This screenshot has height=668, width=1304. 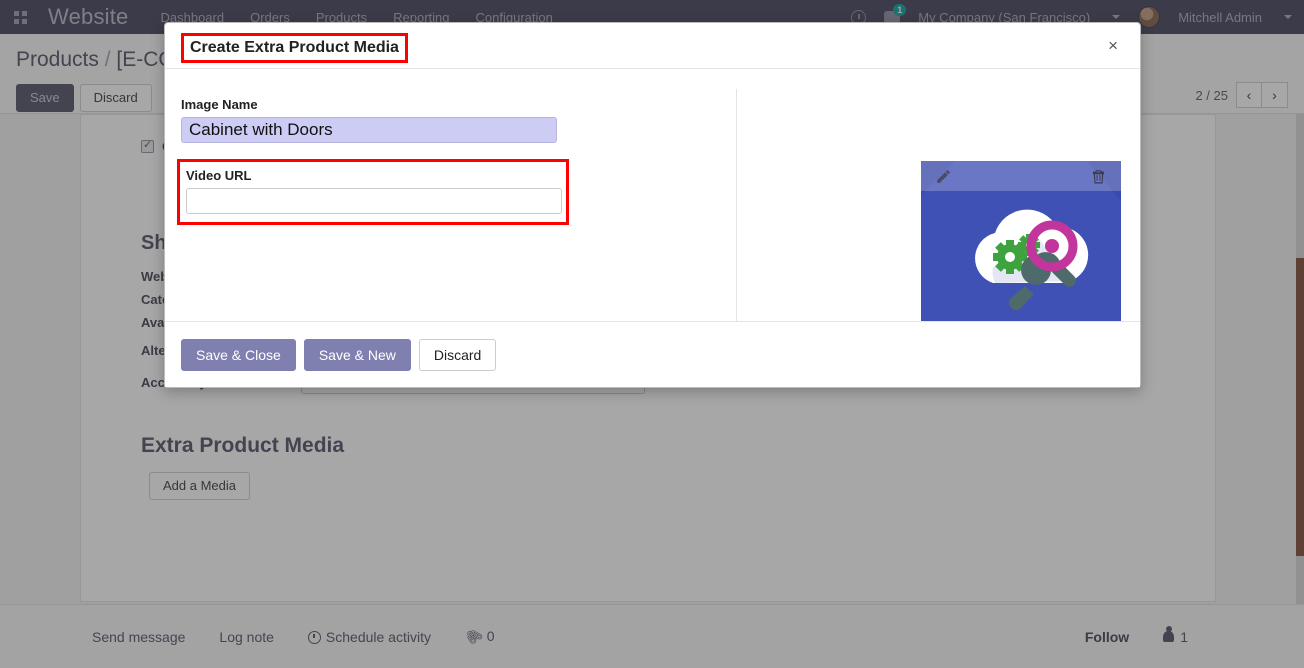 I want to click on save-and-close-button: Save & Close, so click(x=238, y=354).